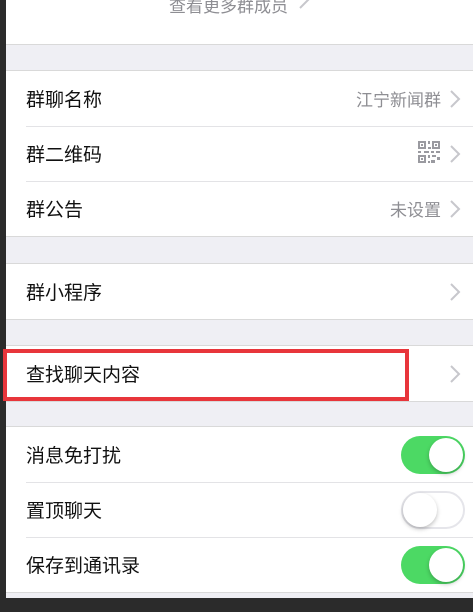 The height and width of the screenshot is (612, 473). Describe the element at coordinates (239, 454) in the screenshot. I see `mute-notifications-row: 消息免打扰` at that location.